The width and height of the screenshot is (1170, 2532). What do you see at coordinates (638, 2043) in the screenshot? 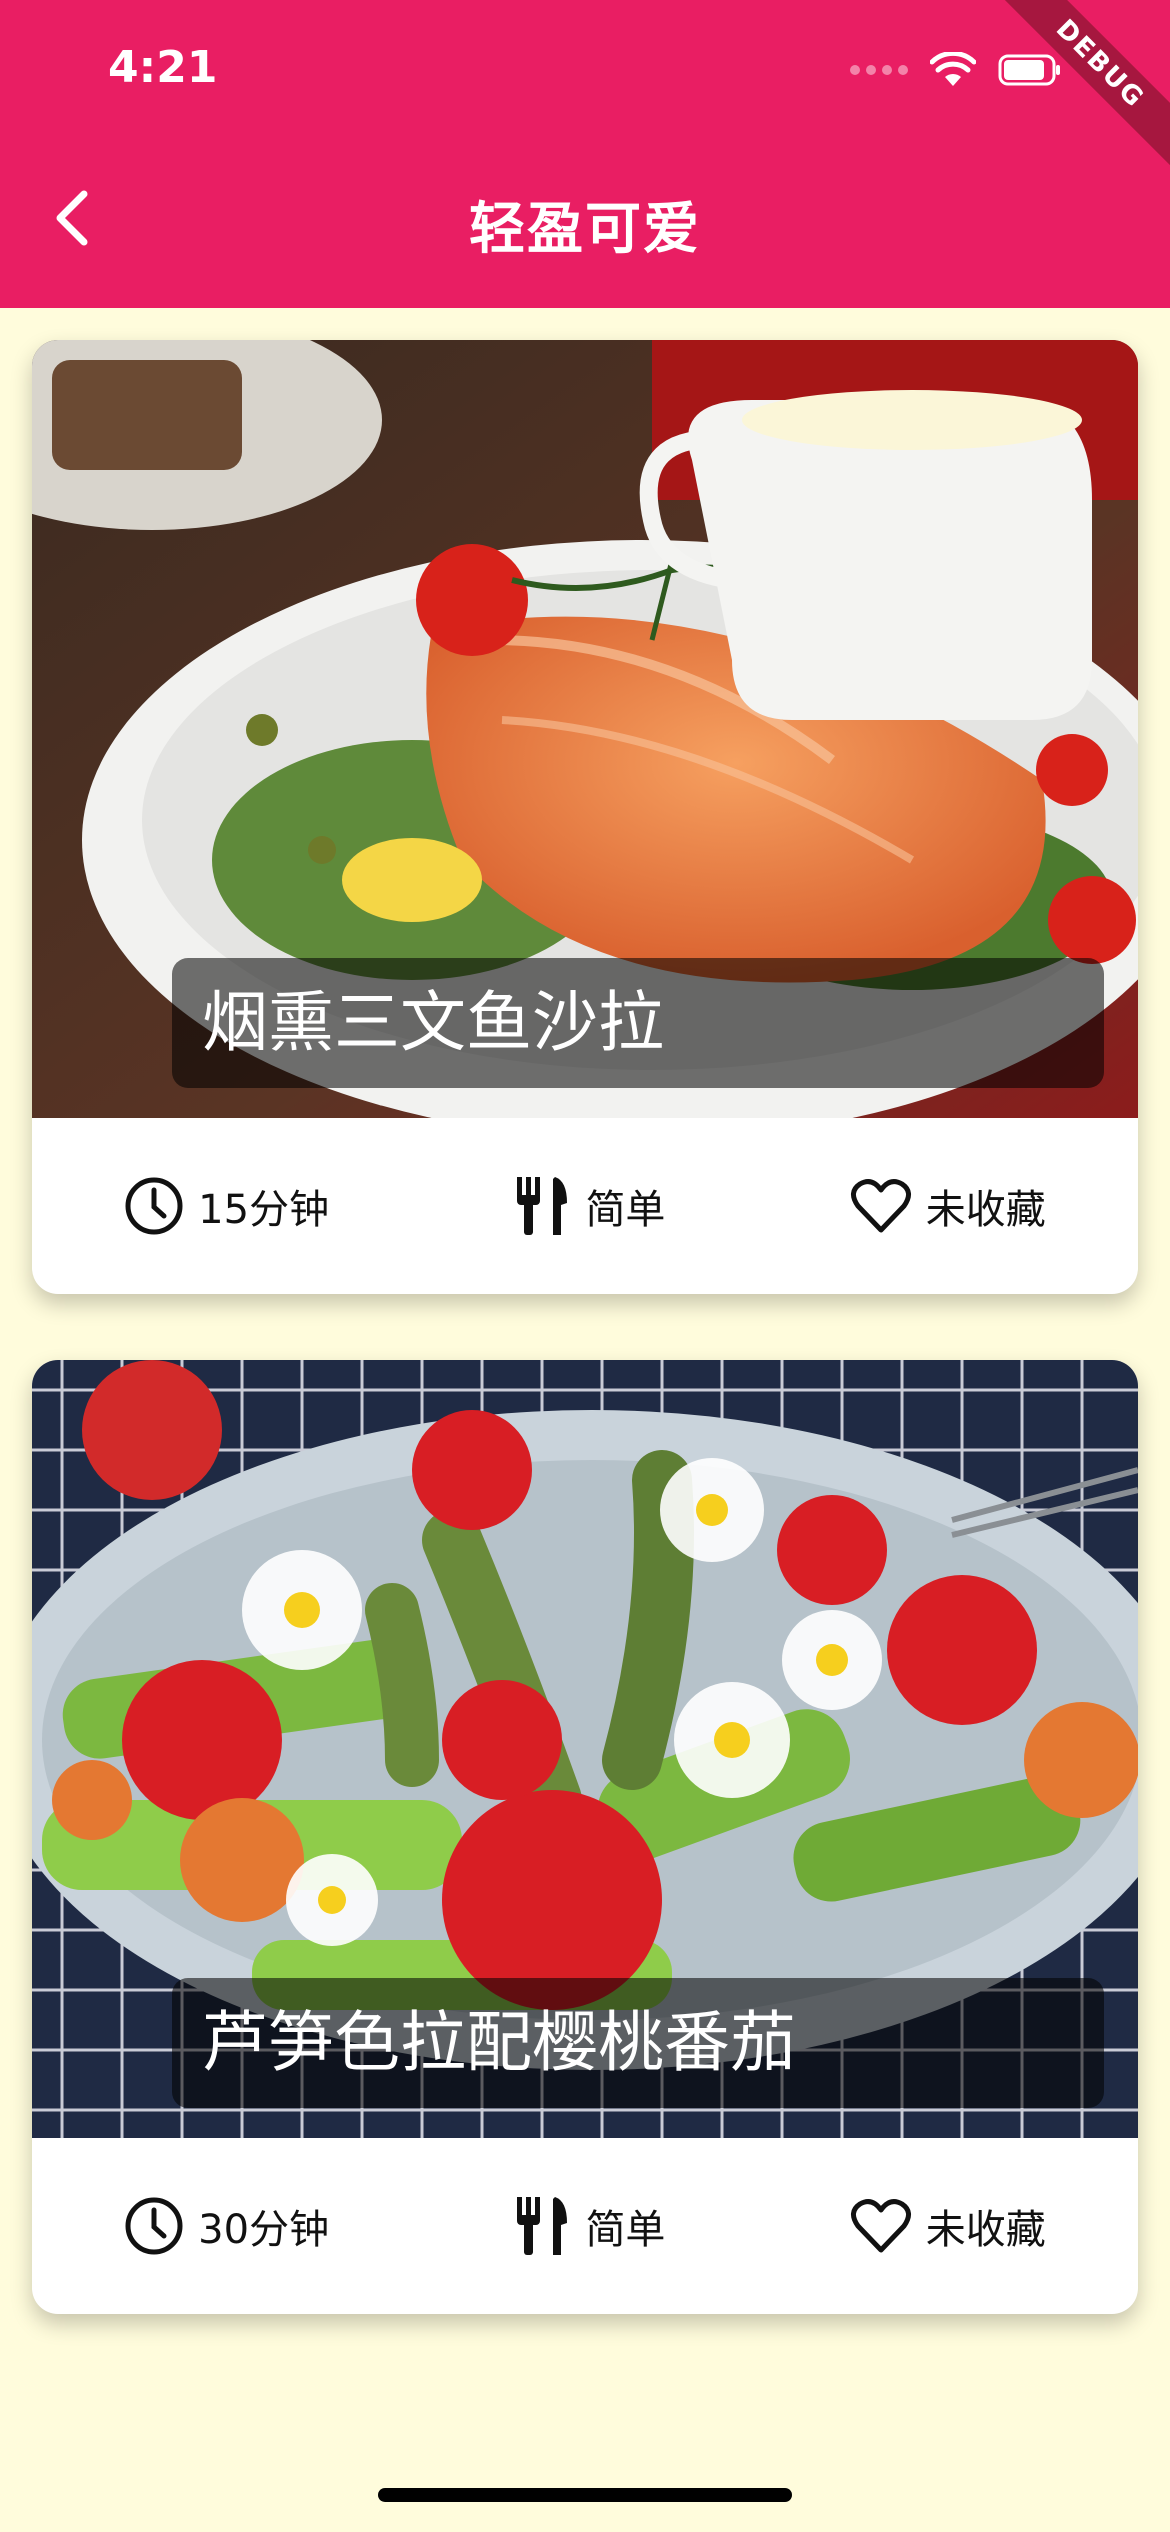
I see `meal-title: 芦笋色拉配樱桃番茄` at bounding box center [638, 2043].